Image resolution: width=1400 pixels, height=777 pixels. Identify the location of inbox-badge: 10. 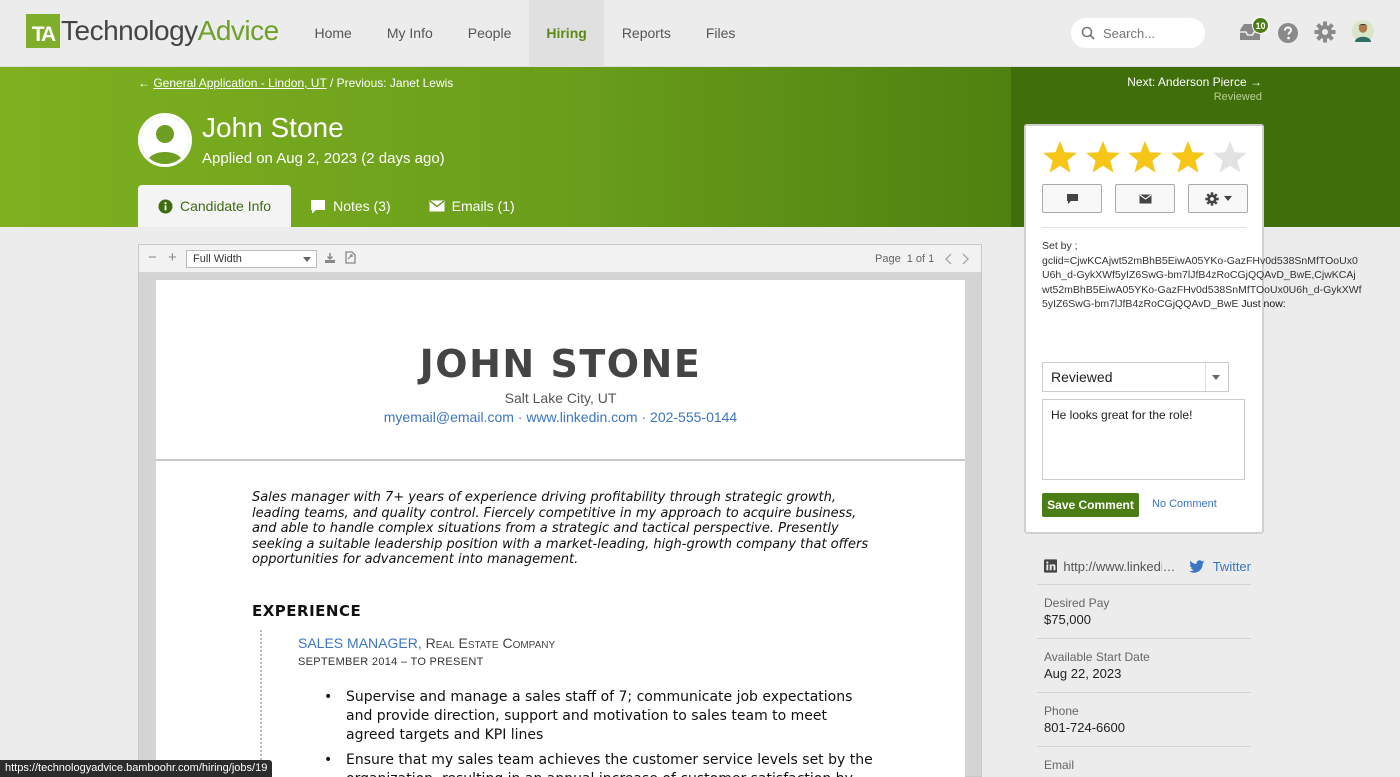
(1260, 25).